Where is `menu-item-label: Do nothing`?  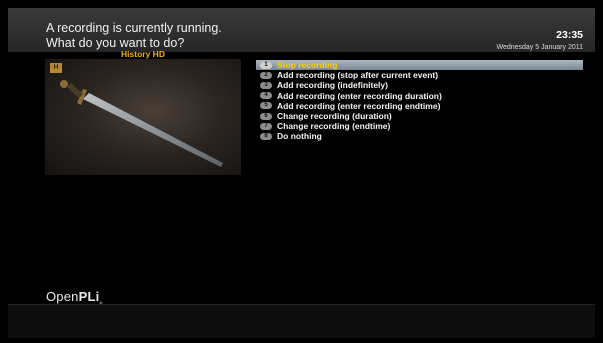
menu-item-label: Do nothing is located at coordinates (299, 136).